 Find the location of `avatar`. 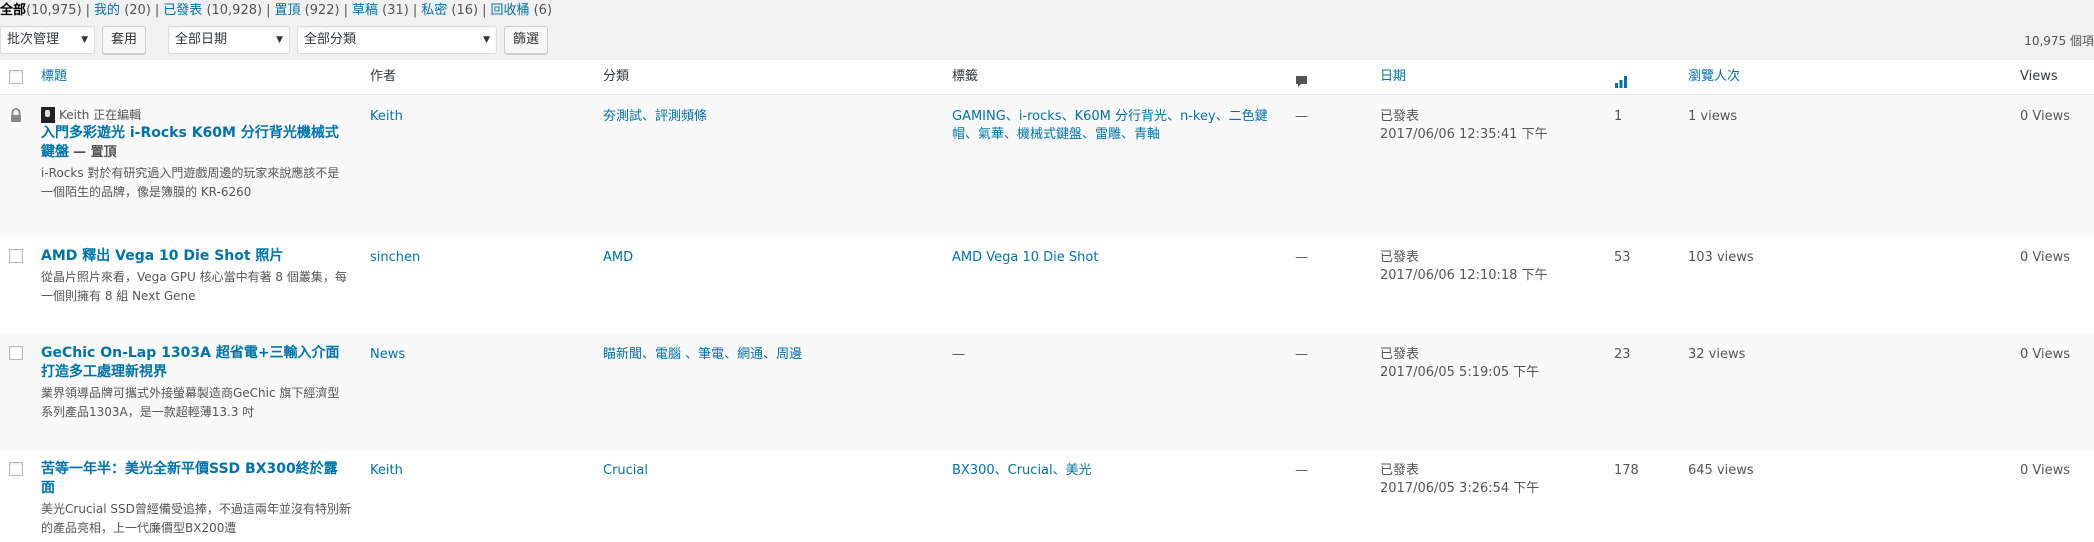

avatar is located at coordinates (48, 115).